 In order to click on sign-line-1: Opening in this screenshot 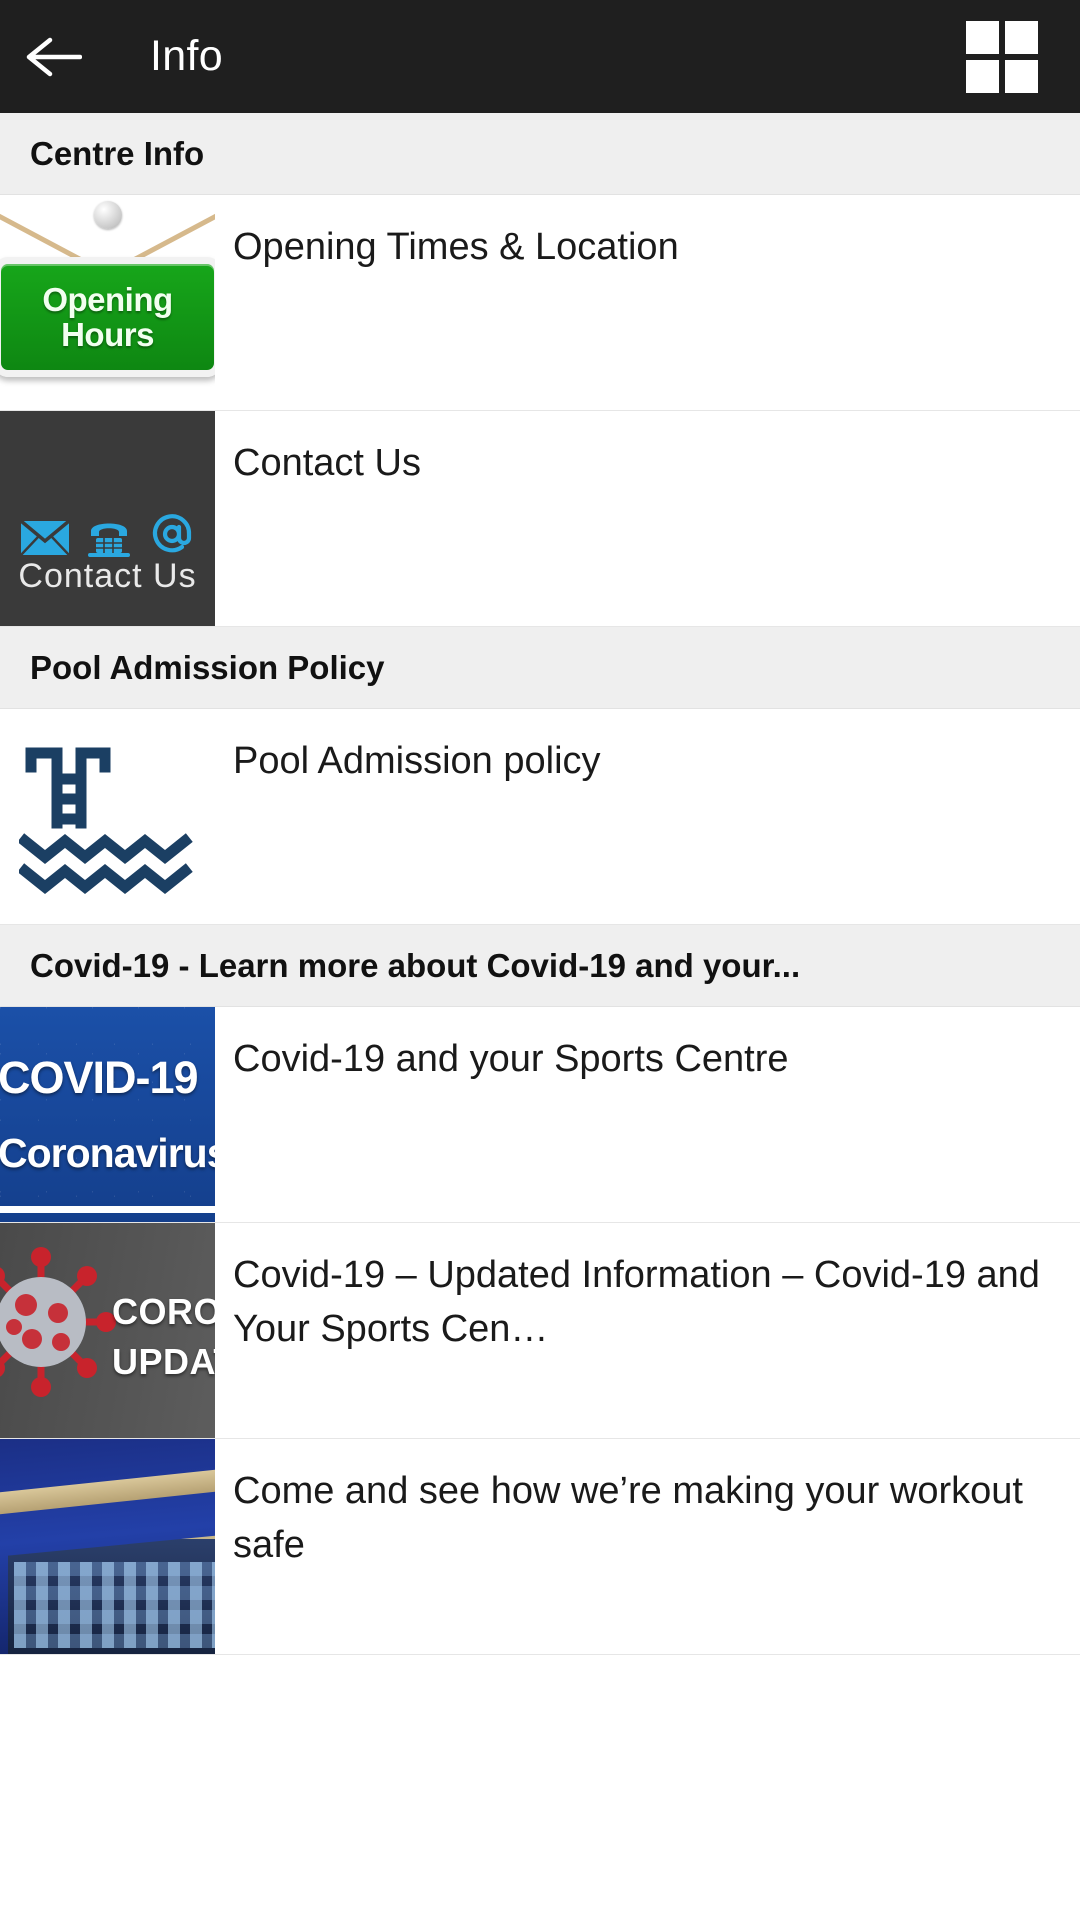, I will do `click(107, 299)`.